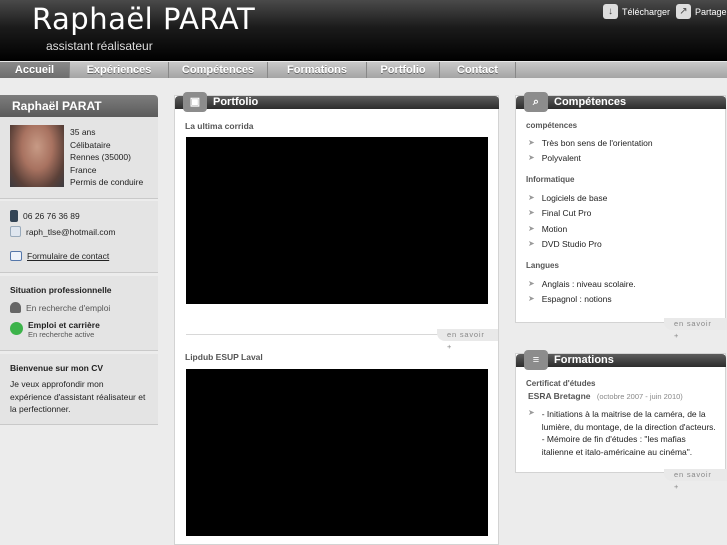 Image resolution: width=727 pixels, height=545 pixels. I want to click on competences-header: ⌕ Compétences, so click(621, 102).